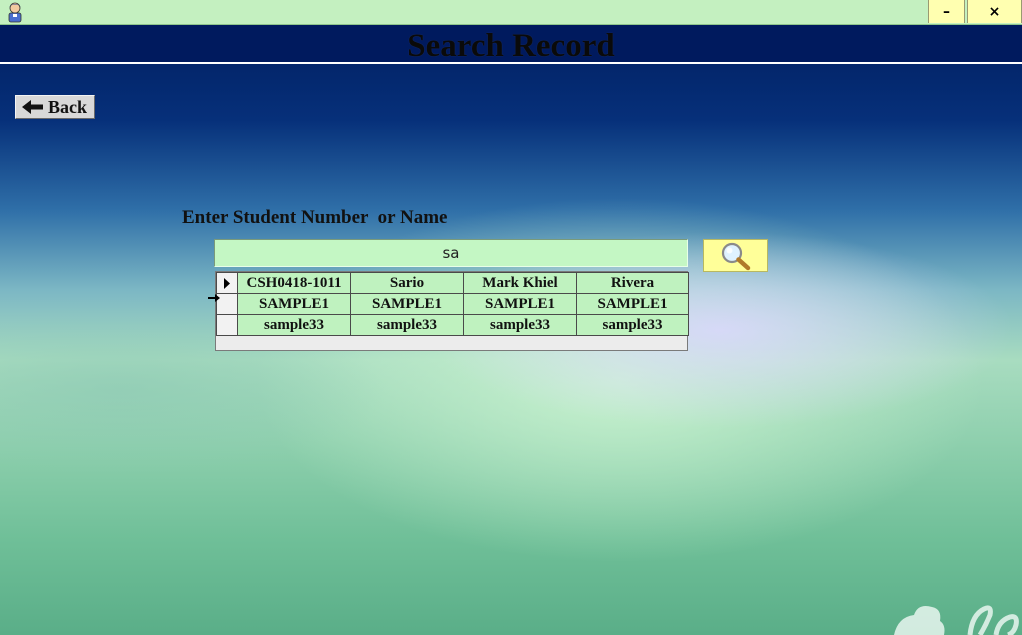 The height and width of the screenshot is (635, 1022). What do you see at coordinates (511, 12) in the screenshot?
I see `window-titlebar: – ×` at bounding box center [511, 12].